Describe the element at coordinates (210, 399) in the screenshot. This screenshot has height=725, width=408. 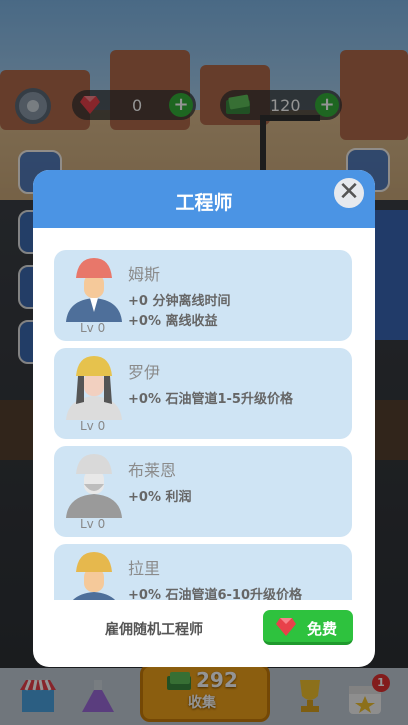
I see `engineer-bonus-1: +0% 石油管道1-5升级价格` at that location.